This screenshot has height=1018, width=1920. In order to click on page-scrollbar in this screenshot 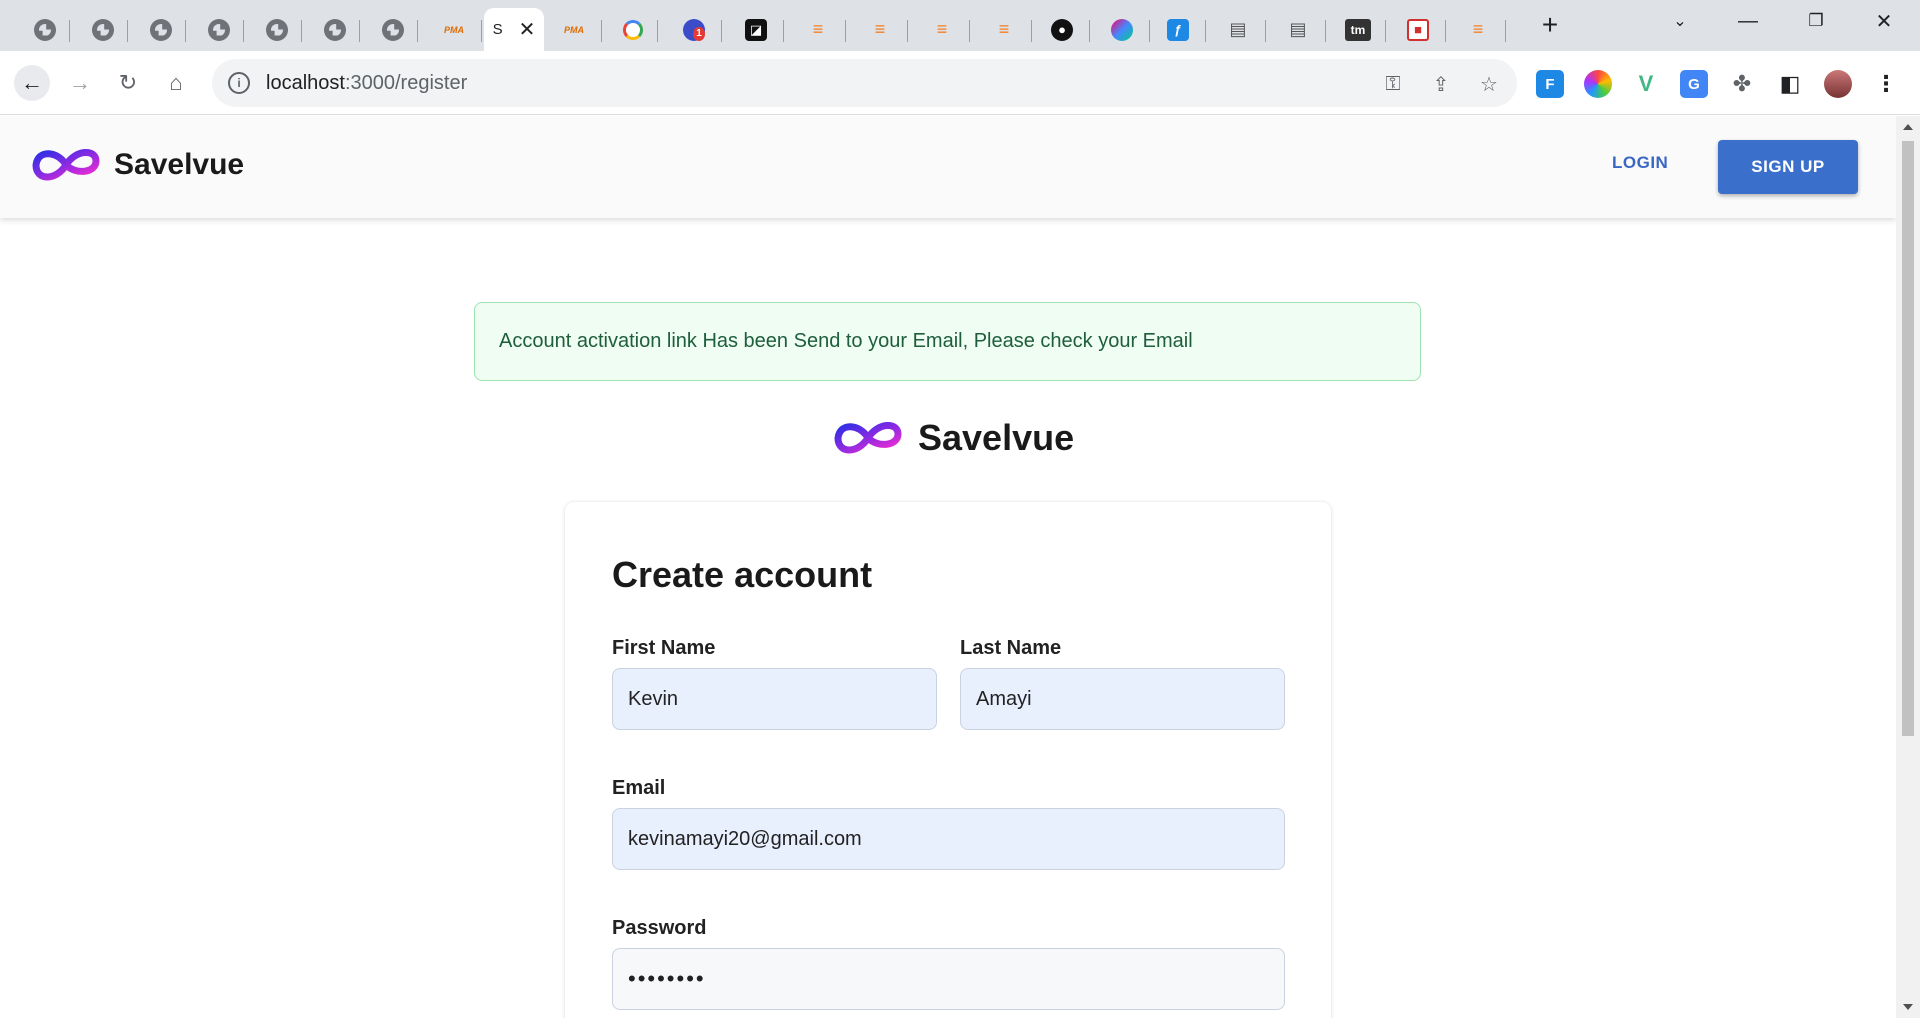, I will do `click(1908, 567)`.